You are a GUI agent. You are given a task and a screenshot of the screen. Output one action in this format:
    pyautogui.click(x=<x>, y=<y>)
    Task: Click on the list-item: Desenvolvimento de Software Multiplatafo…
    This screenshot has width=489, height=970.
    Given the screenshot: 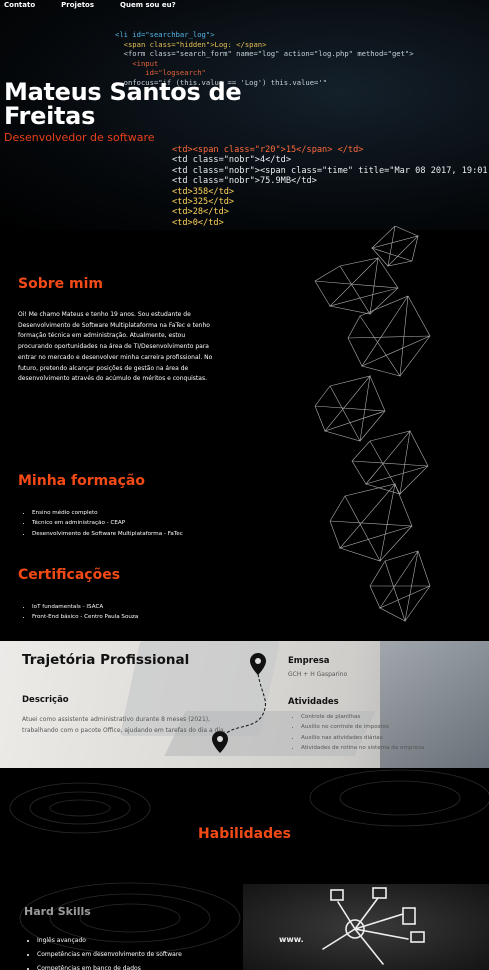 What is the action you would take?
    pyautogui.click(x=107, y=534)
    